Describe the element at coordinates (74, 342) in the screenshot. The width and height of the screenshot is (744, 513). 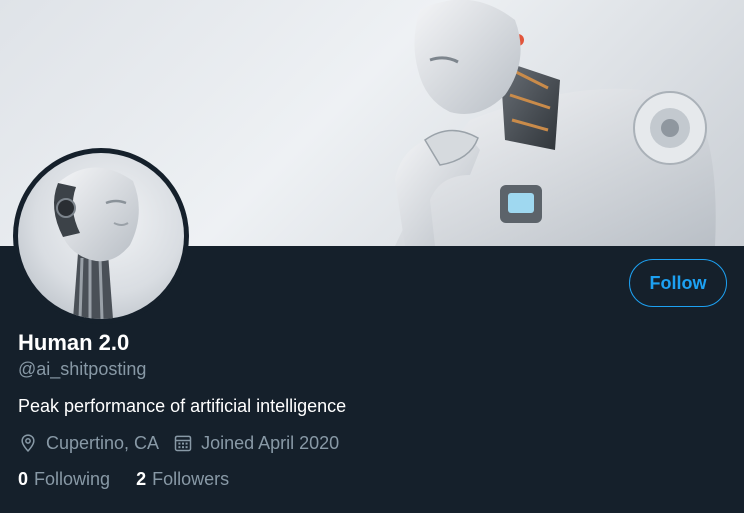
I see `display-name: Human 2.0` at that location.